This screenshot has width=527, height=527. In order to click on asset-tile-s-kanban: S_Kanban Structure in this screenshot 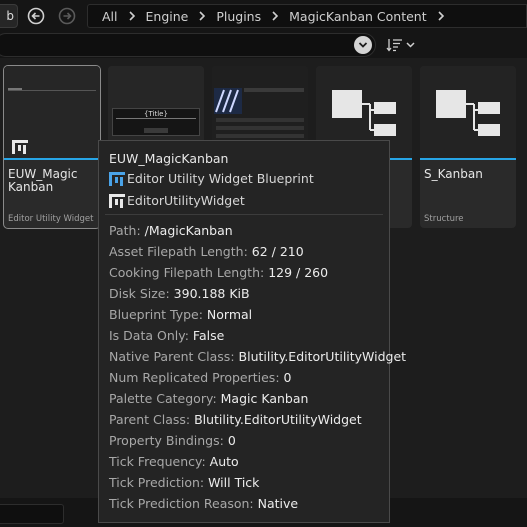, I will do `click(468, 147)`.